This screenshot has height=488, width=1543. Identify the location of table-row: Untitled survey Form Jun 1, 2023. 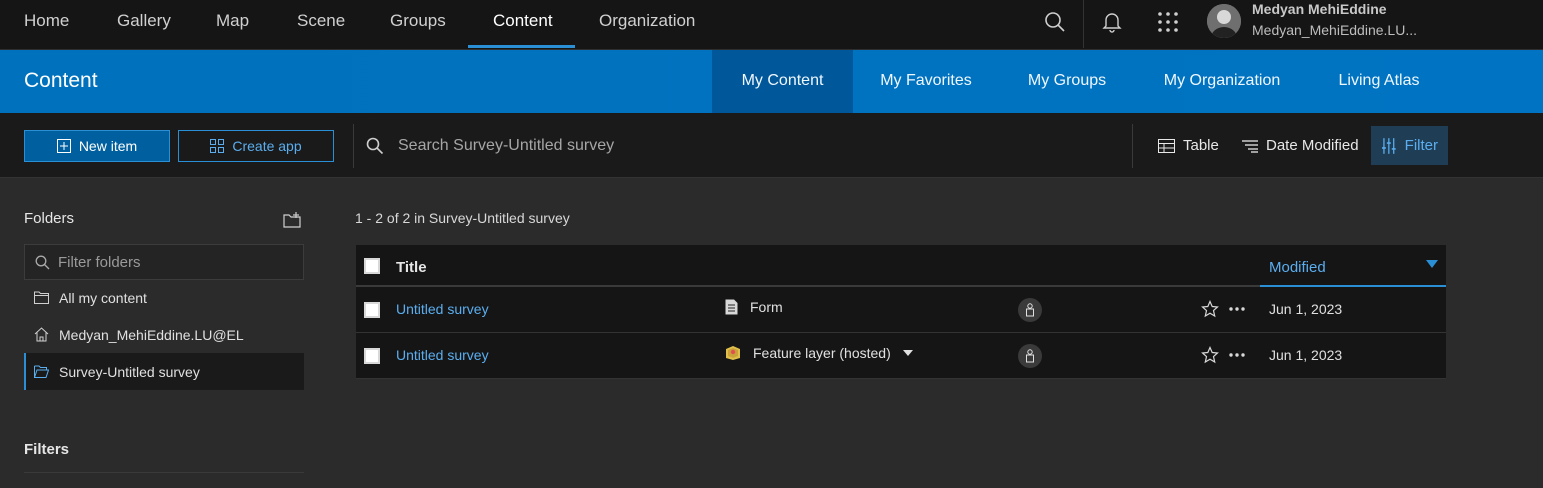
(901, 310).